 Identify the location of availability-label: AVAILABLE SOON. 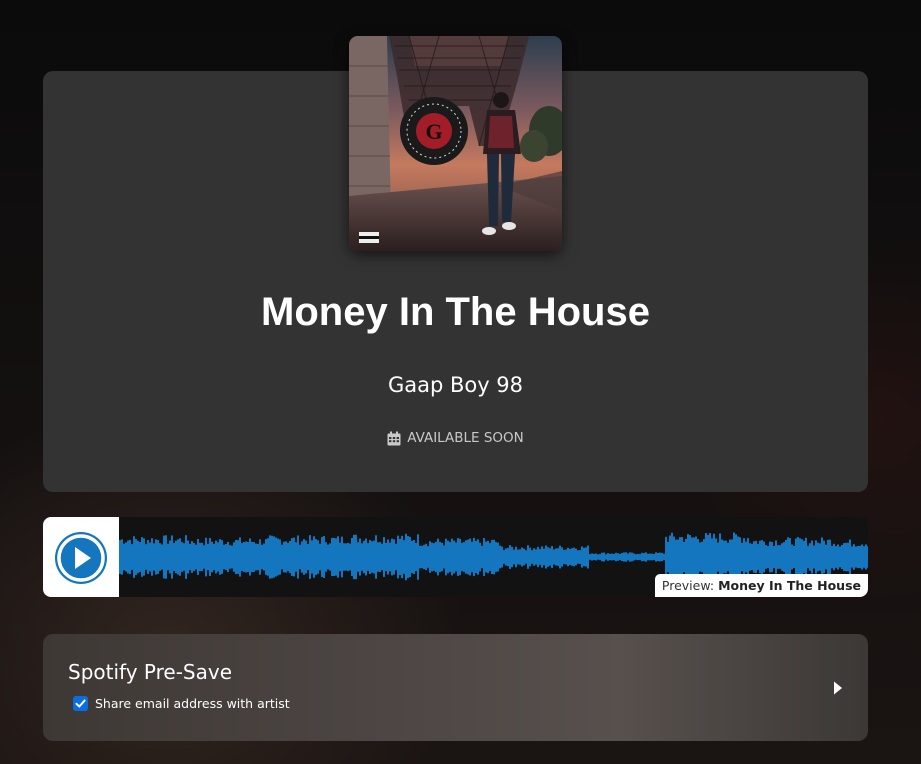
(465, 438).